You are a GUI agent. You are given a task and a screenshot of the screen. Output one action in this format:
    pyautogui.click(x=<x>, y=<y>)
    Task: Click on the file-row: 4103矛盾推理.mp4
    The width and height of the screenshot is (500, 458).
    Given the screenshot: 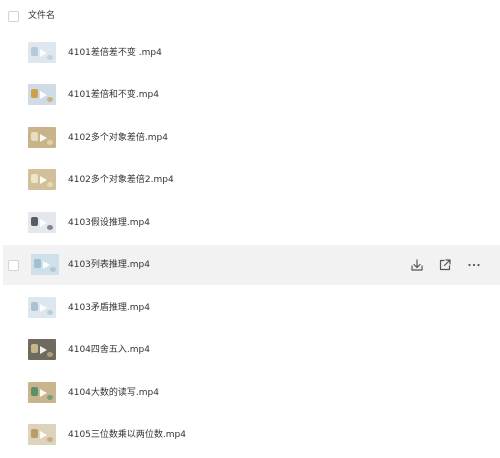 What is the action you would take?
    pyautogui.click(x=250, y=308)
    